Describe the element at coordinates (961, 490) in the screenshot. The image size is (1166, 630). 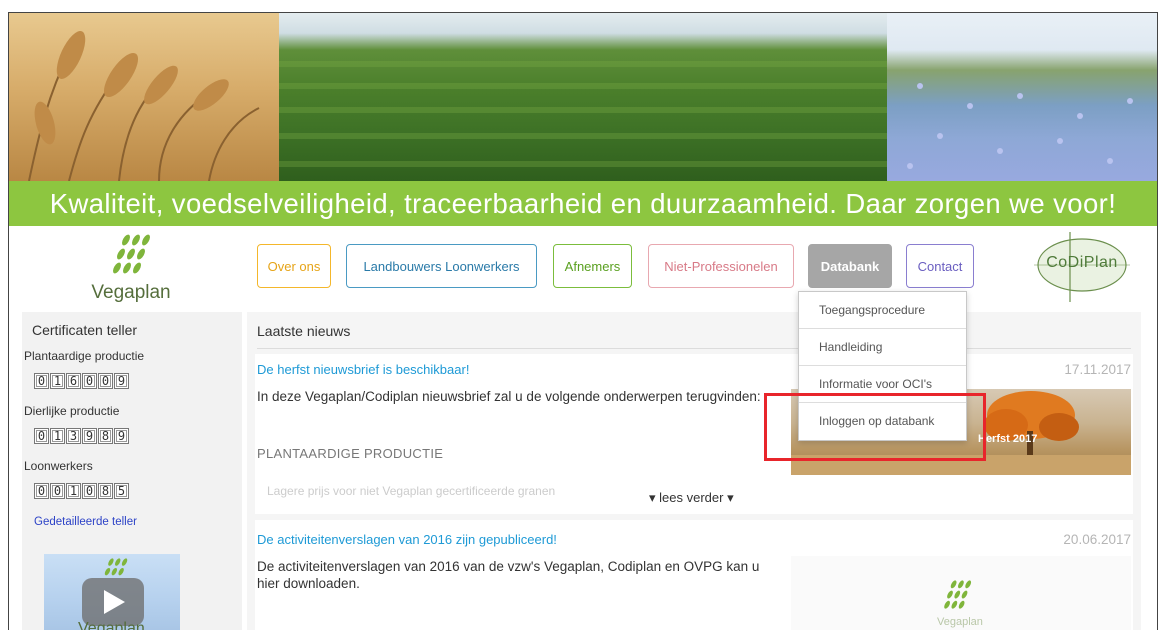
I see `image-fade` at that location.